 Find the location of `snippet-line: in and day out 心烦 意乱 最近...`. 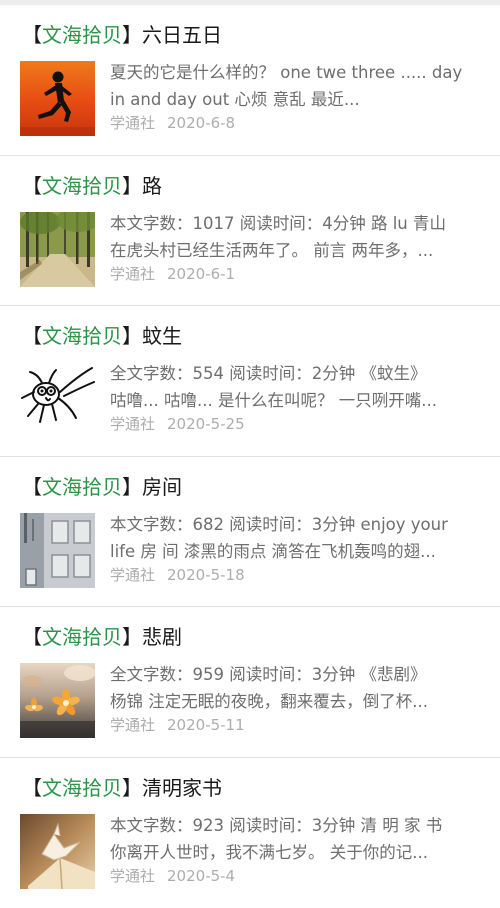

snippet-line: in and day out 心烦 意乱 最近... is located at coordinates (296, 99).